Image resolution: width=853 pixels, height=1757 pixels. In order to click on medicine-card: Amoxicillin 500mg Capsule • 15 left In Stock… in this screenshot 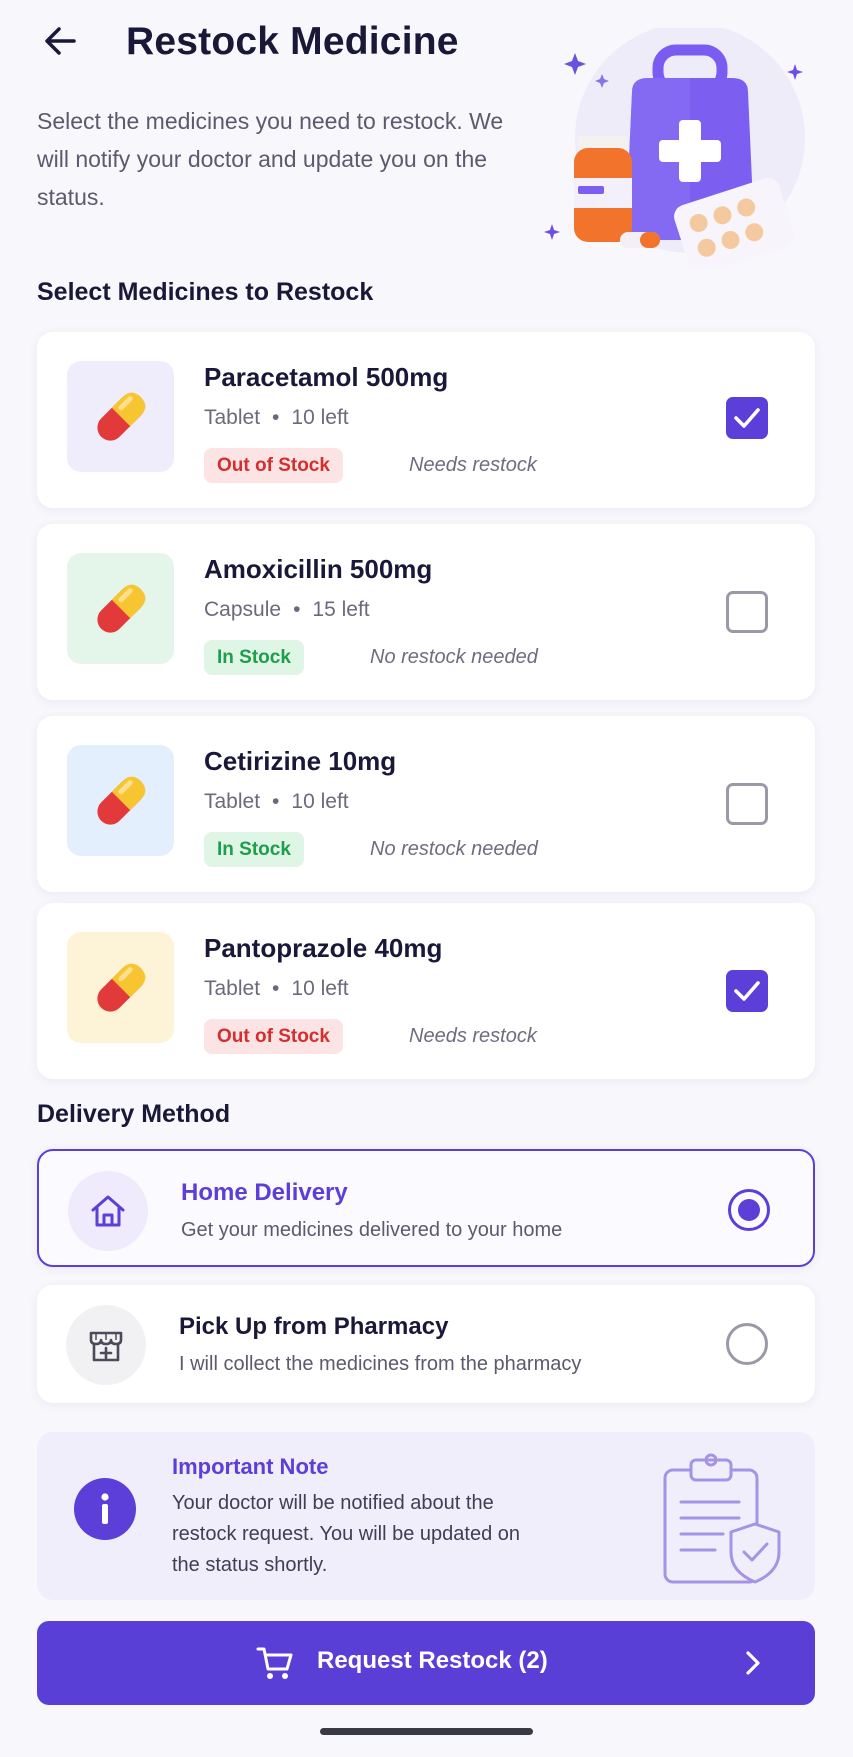, I will do `click(426, 612)`.